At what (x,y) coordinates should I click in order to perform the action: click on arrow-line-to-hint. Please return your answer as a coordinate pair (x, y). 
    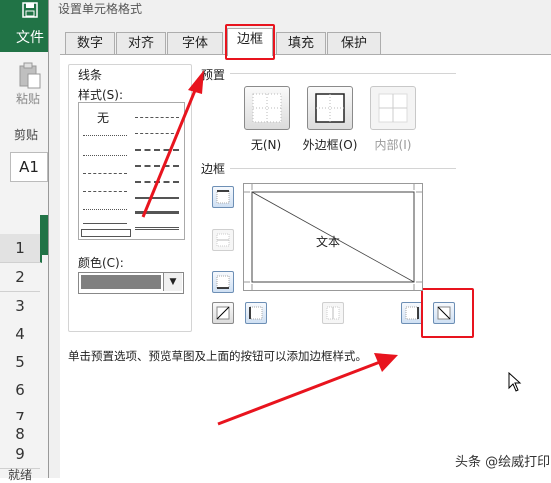
    Looking at the image, I should click on (299, 393).